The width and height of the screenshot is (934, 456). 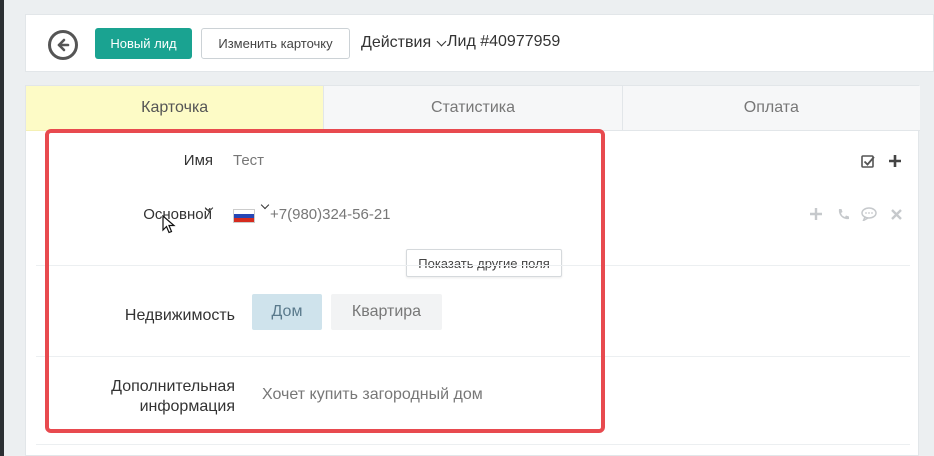 I want to click on tab-card: Карточка, so click(x=175, y=108).